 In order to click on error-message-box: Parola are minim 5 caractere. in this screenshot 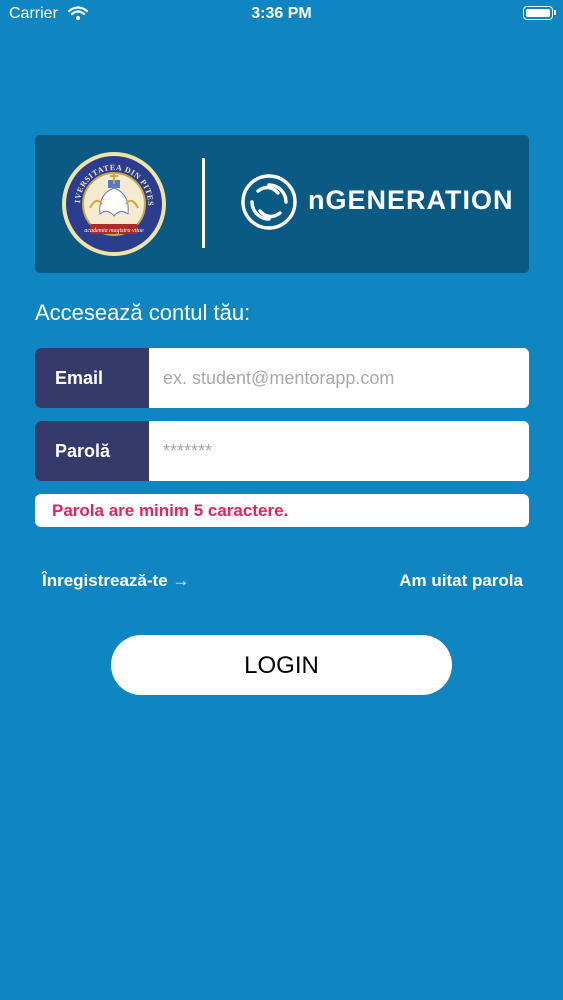, I will do `click(282, 510)`.